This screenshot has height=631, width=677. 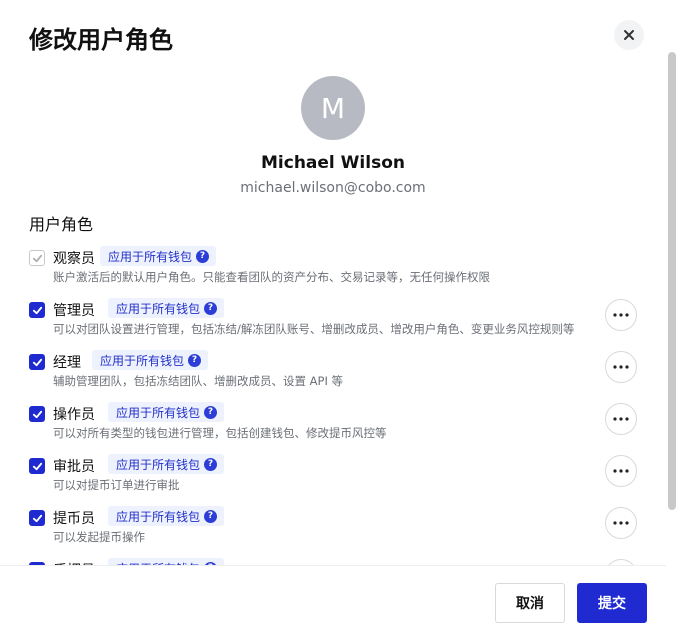 What do you see at coordinates (333, 598) in the screenshot?
I see `modal-footer: 取消 提交` at bounding box center [333, 598].